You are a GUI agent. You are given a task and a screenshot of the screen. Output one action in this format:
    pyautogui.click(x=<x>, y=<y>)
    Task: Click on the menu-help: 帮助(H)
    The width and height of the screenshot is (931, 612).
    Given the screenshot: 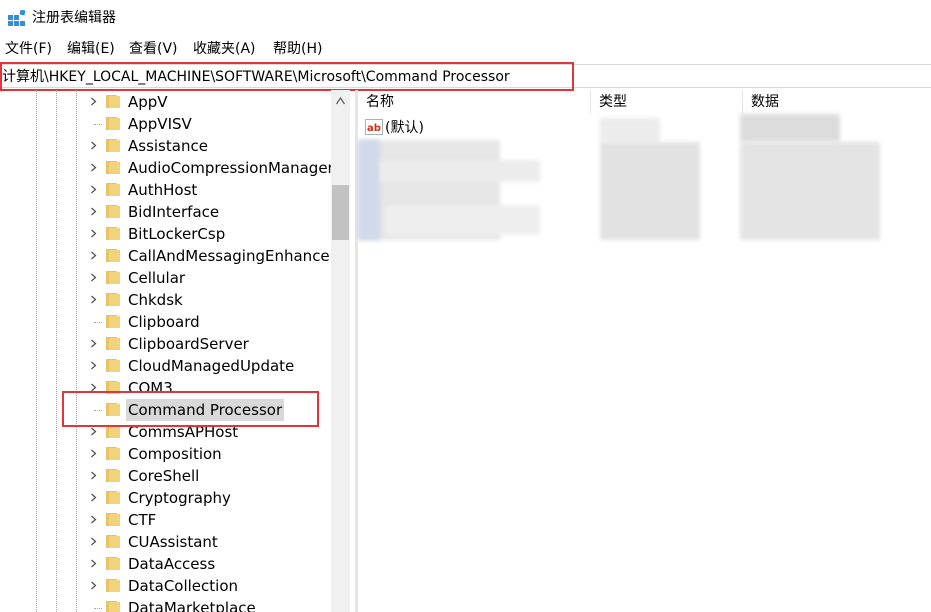 What is the action you would take?
    pyautogui.click(x=297, y=49)
    